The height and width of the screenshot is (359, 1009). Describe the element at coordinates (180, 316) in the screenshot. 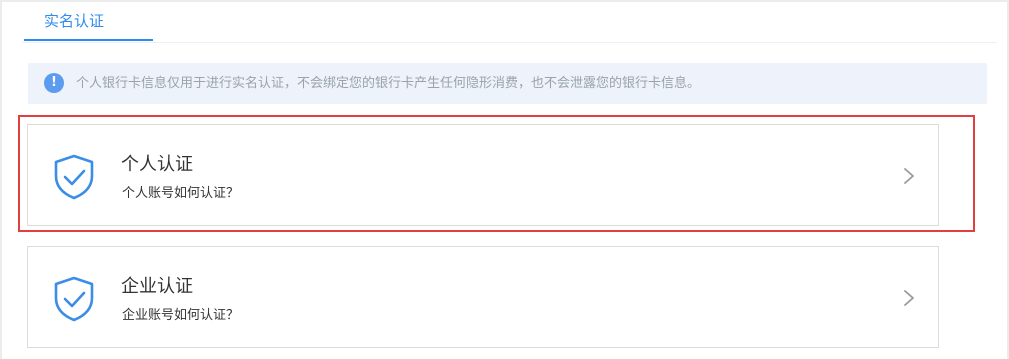

I see `card-subtitle-link: 企业账号如何认证？` at that location.